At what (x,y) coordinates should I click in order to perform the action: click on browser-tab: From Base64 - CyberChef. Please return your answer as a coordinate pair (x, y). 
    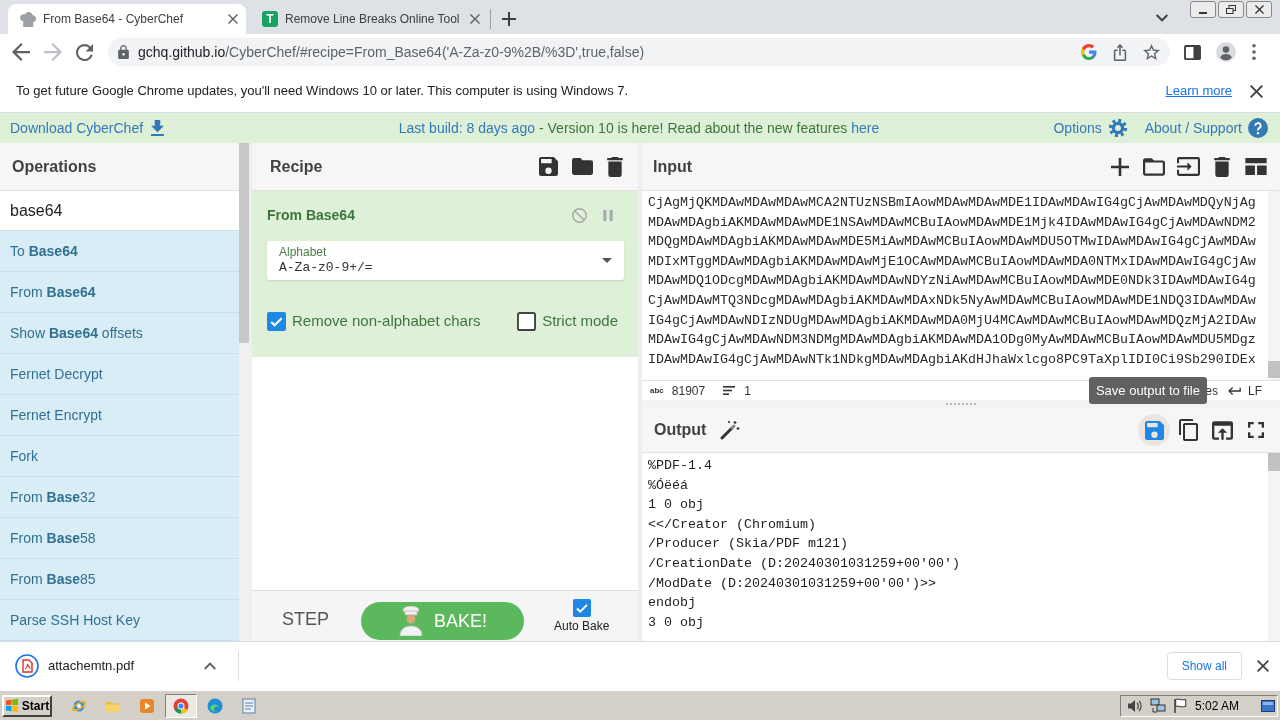
    Looking at the image, I should click on (127, 19).